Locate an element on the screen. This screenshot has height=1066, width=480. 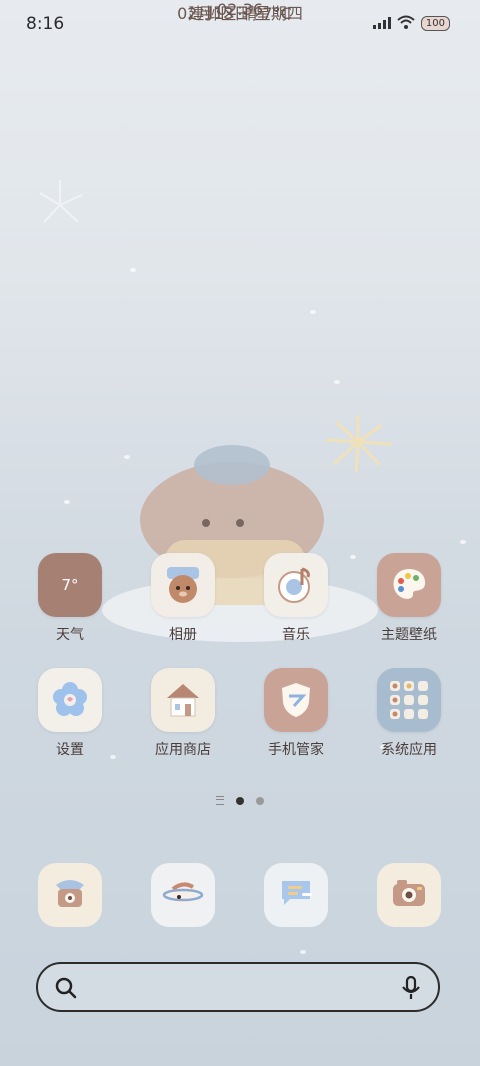
app-label: 系统应用 is located at coordinates (409, 750).